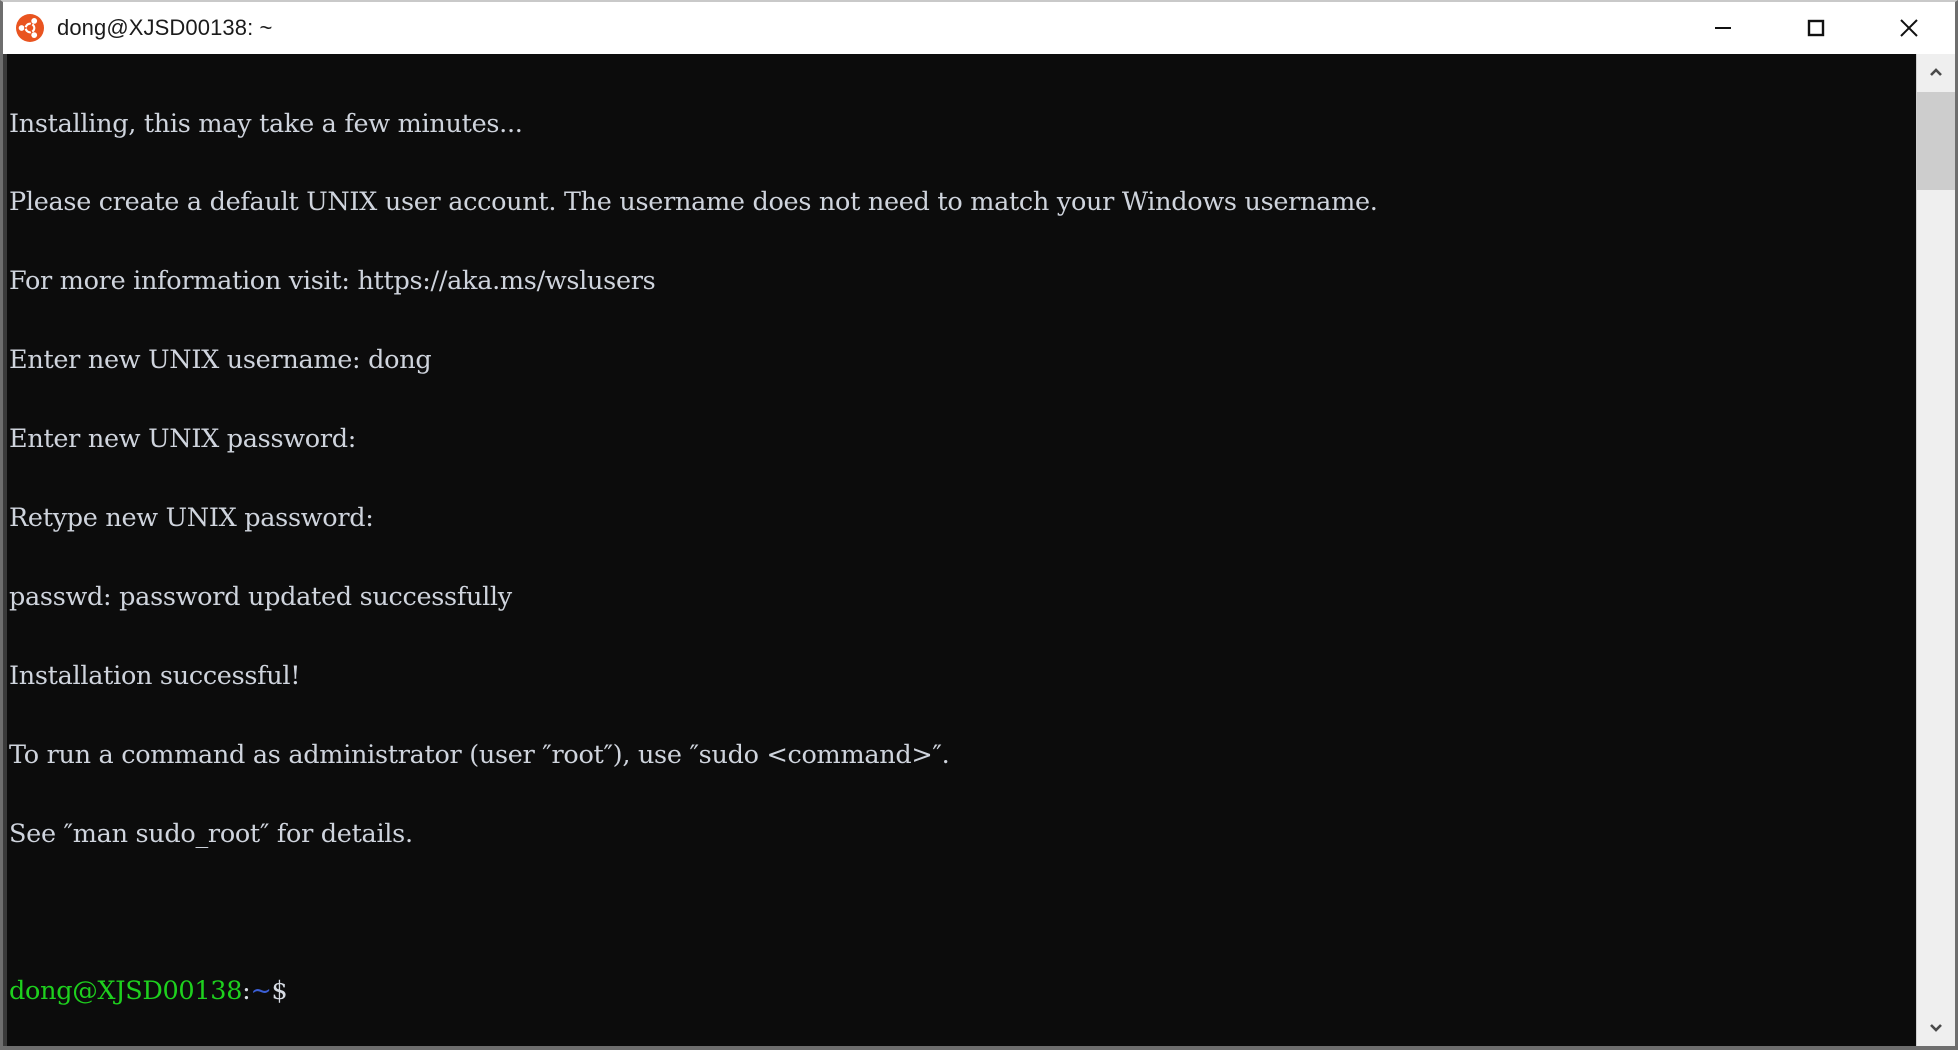 The width and height of the screenshot is (1958, 1050). What do you see at coordinates (211, 833) in the screenshot?
I see `terminal-line: See ″man sudo_root″ for details.` at bounding box center [211, 833].